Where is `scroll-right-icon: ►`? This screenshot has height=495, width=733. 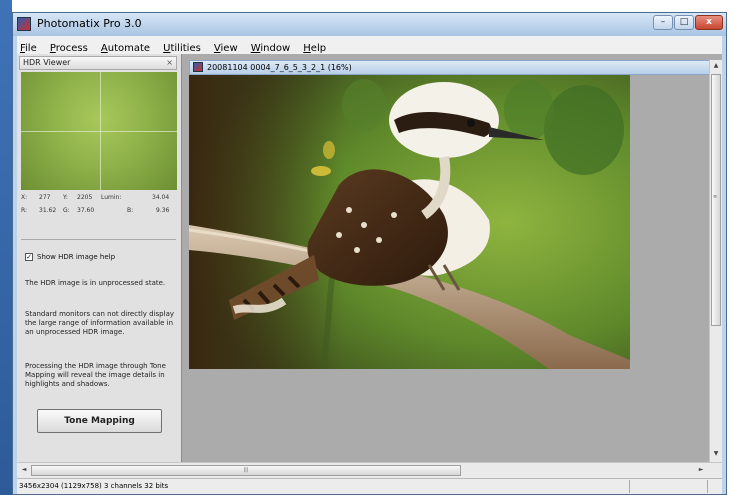 scroll-right-icon: ► is located at coordinates (701, 470).